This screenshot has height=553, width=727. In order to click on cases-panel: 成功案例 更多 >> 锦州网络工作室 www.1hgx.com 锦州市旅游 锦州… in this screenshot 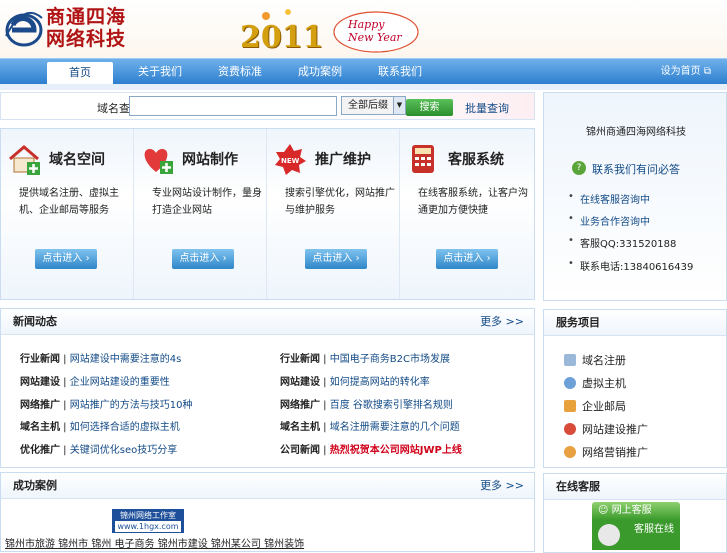, I will do `click(267, 512)`.